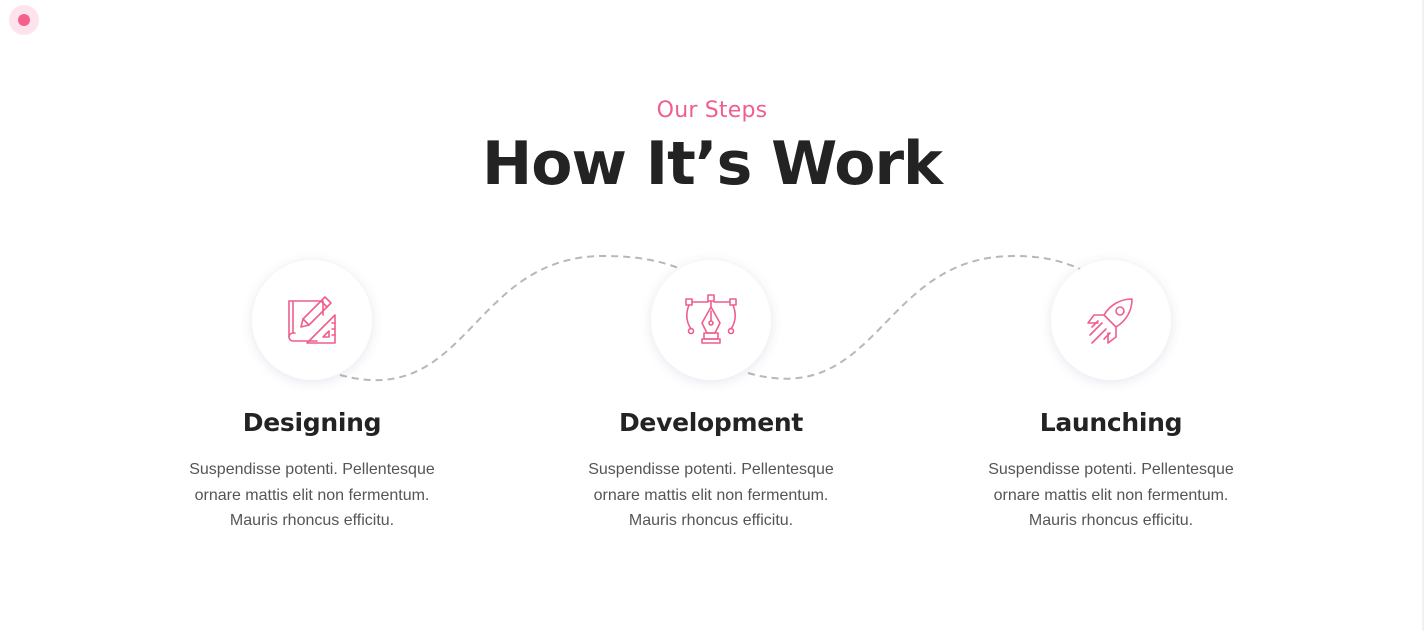 This screenshot has width=1424, height=631. Describe the element at coordinates (711, 422) in the screenshot. I see `step-title-development: Development` at that location.